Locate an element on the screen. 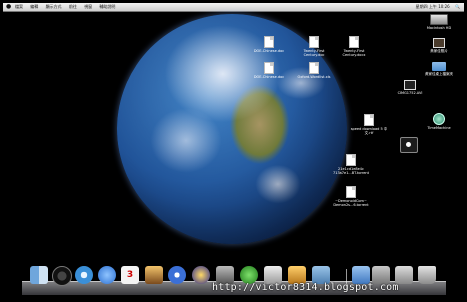  menu-item-go: 前往 is located at coordinates (73, 6).